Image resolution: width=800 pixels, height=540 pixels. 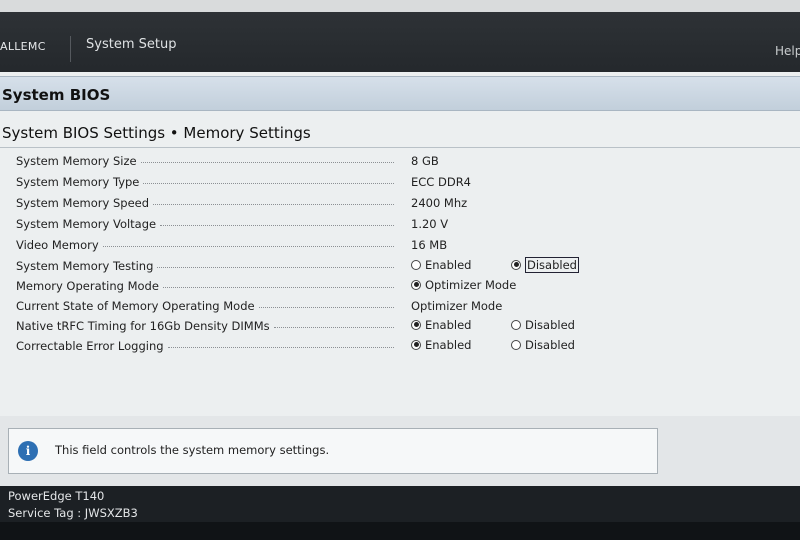 I want to click on radio-trfc-disabled: Disabled, so click(x=543, y=325).